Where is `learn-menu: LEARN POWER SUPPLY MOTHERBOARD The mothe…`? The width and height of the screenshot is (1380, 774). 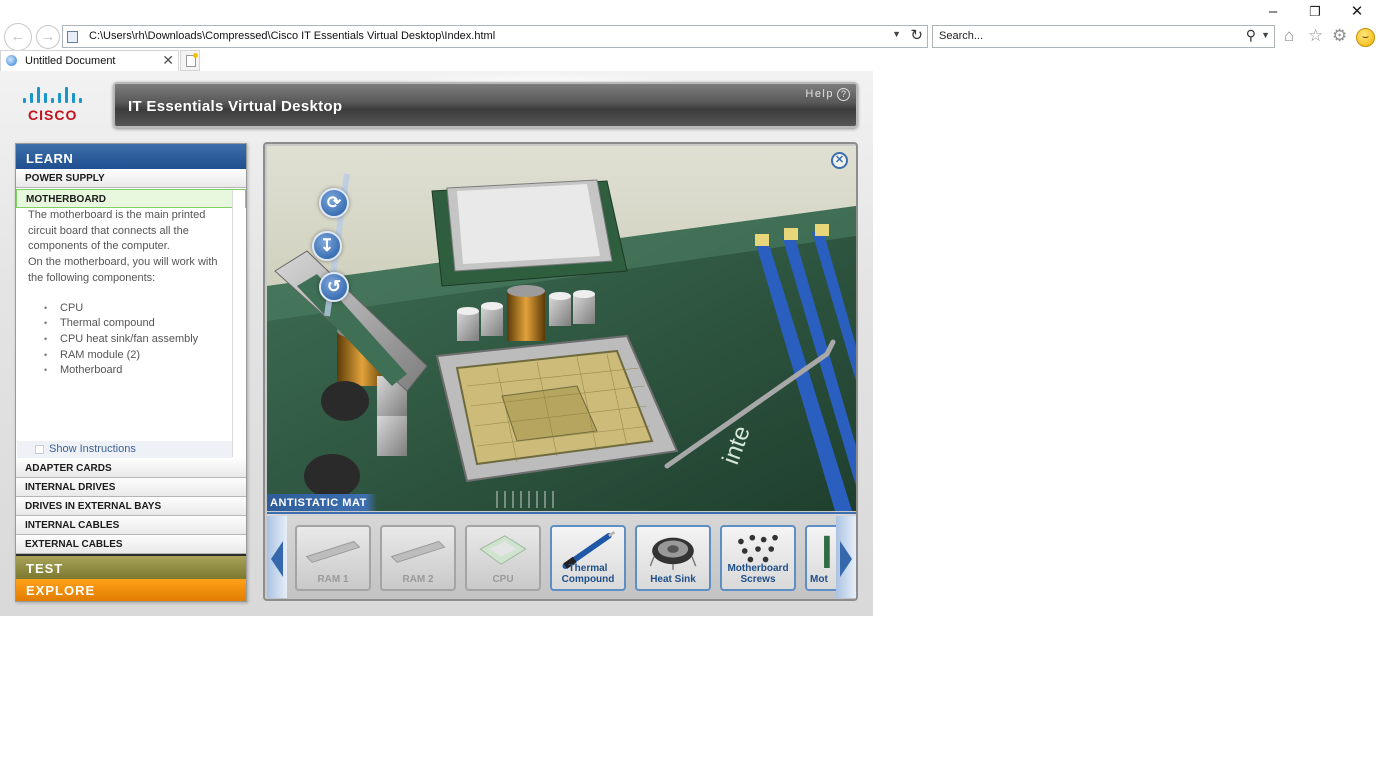 learn-menu: LEARN POWER SUPPLY MOTHERBOARD The mothe… is located at coordinates (131, 372).